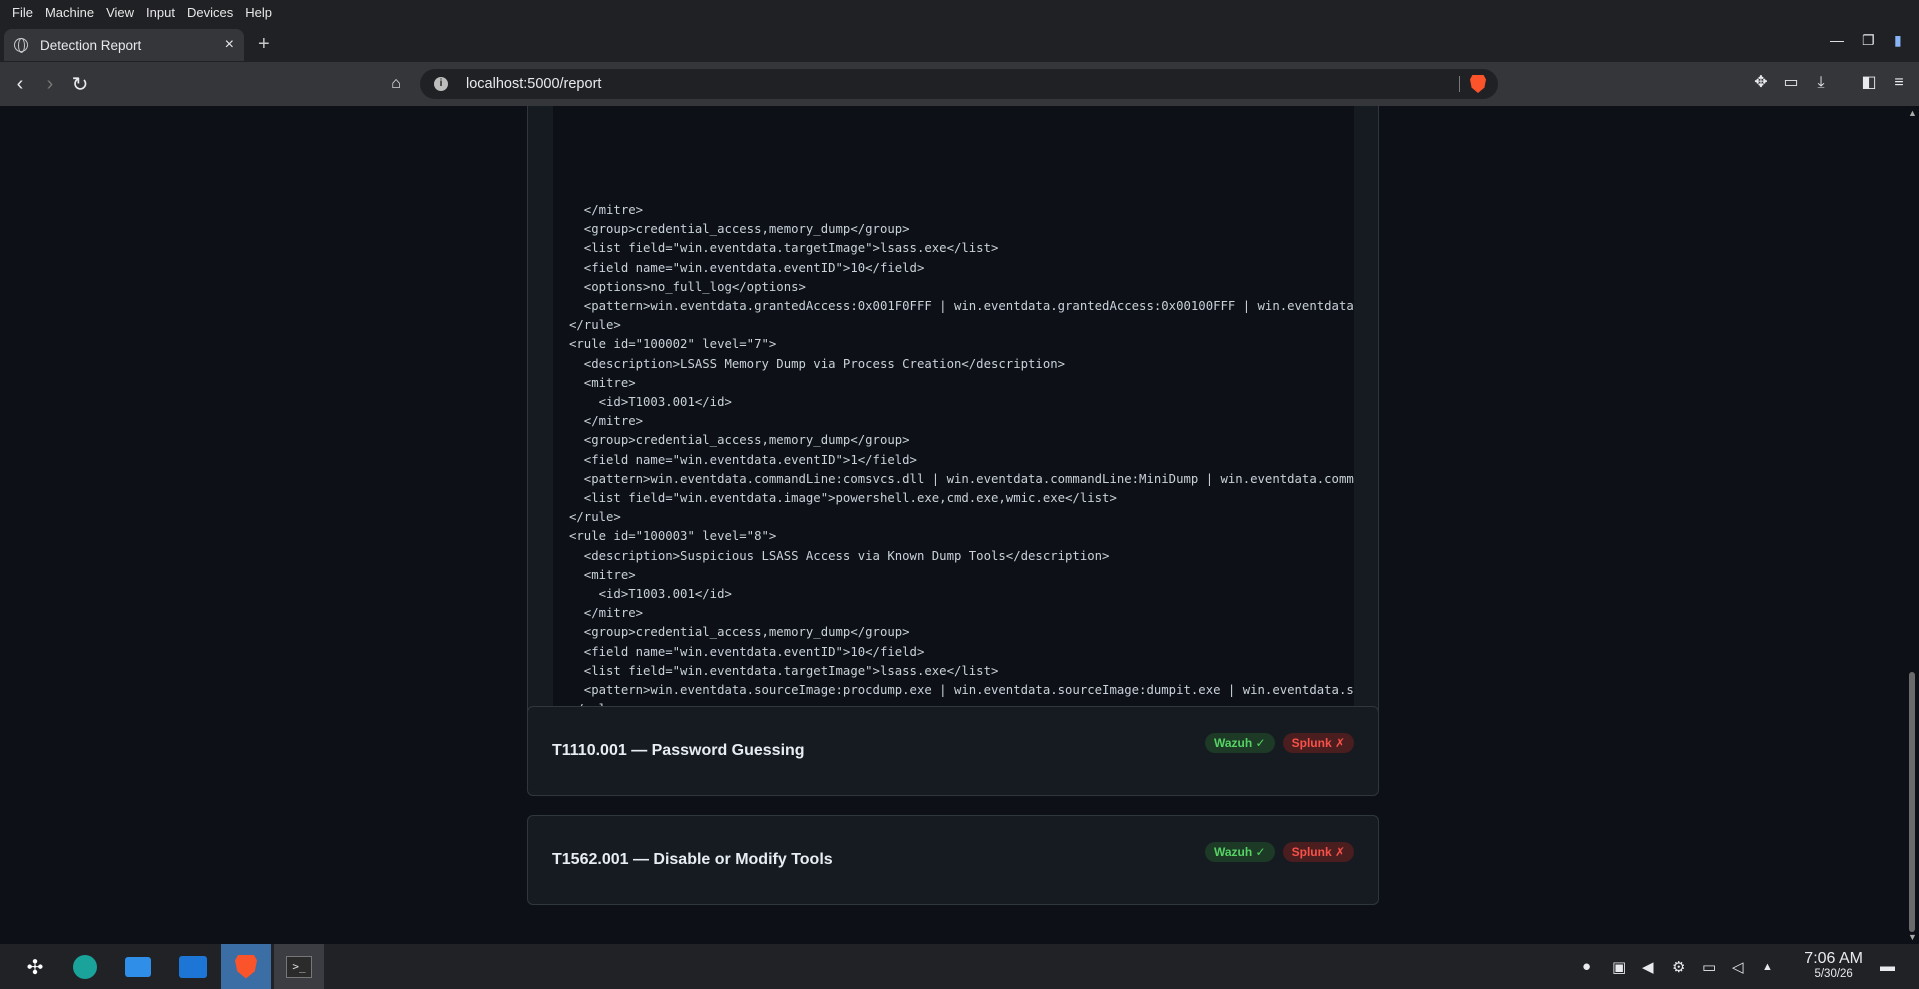 This screenshot has width=1919, height=989. Describe the element at coordinates (1899, 83) in the screenshot. I see `menu-icon: ≡` at that location.